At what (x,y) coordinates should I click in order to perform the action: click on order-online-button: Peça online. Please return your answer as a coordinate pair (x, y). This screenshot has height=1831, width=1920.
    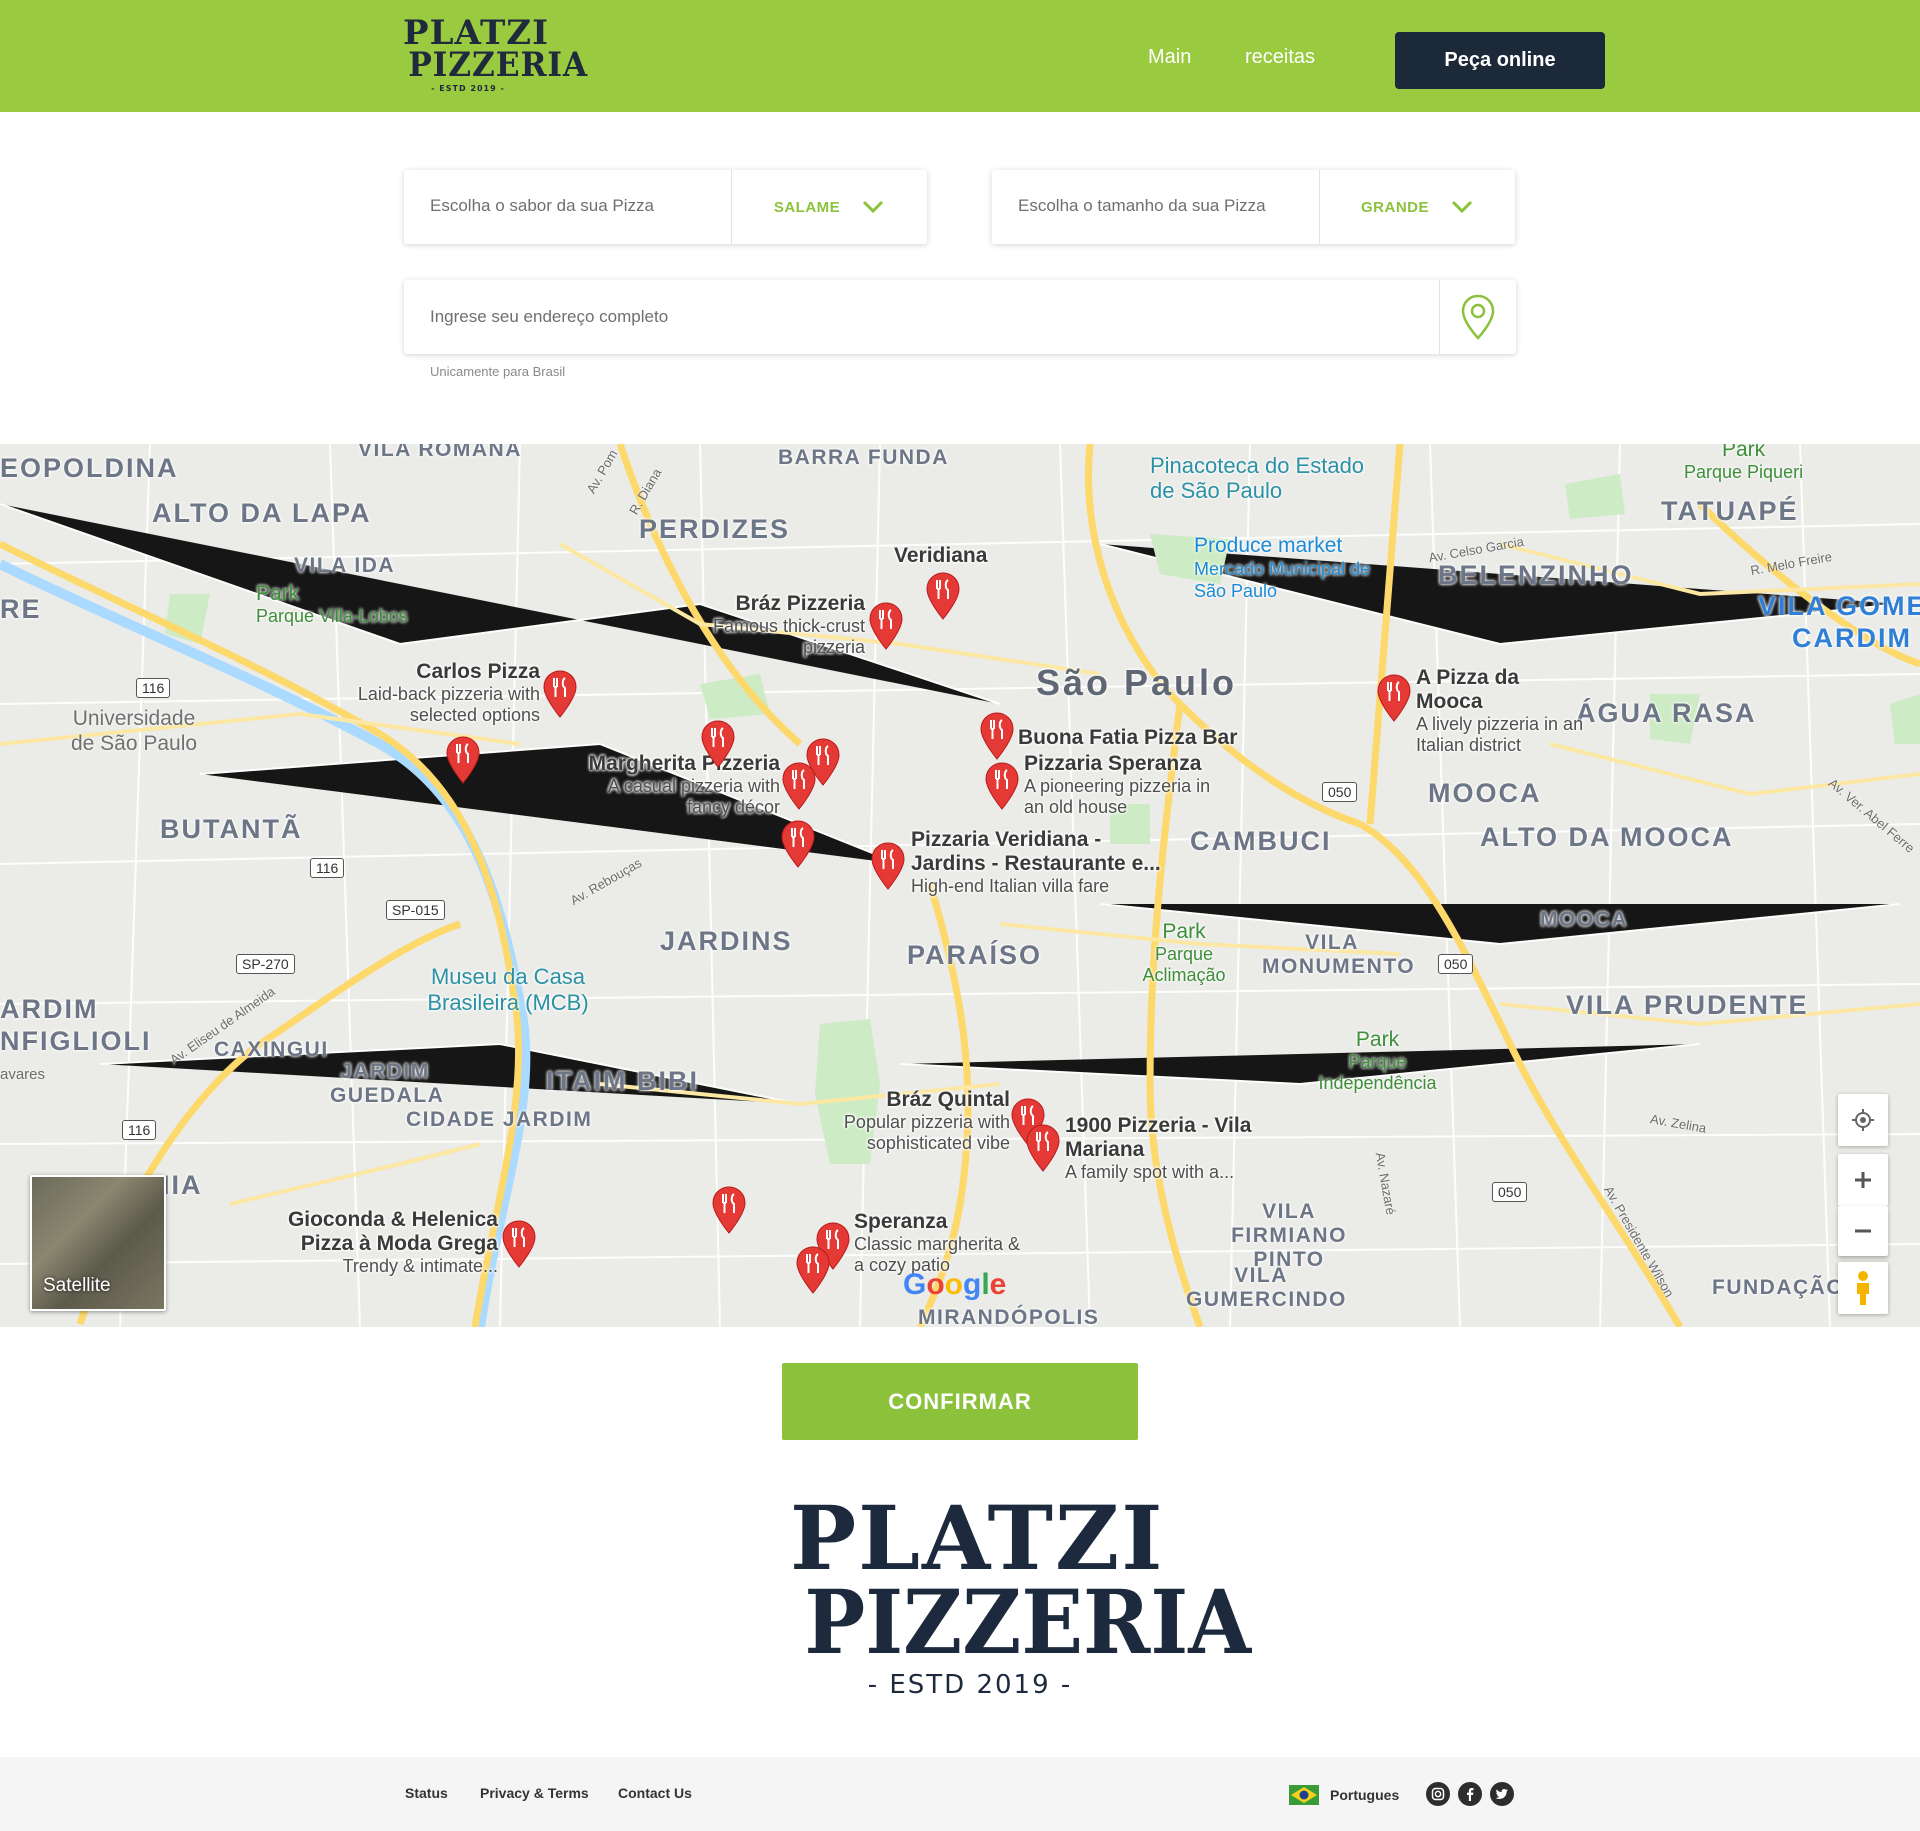
    Looking at the image, I should click on (1500, 60).